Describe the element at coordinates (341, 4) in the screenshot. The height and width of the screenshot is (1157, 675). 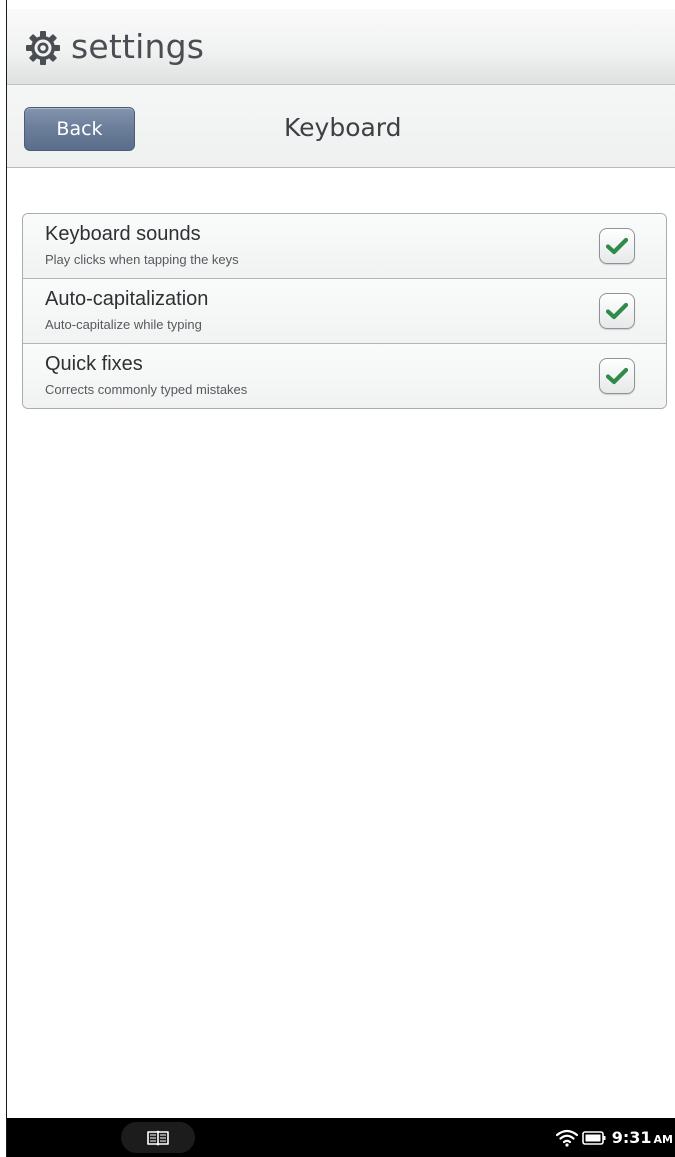
I see `screen-top-edge` at that location.